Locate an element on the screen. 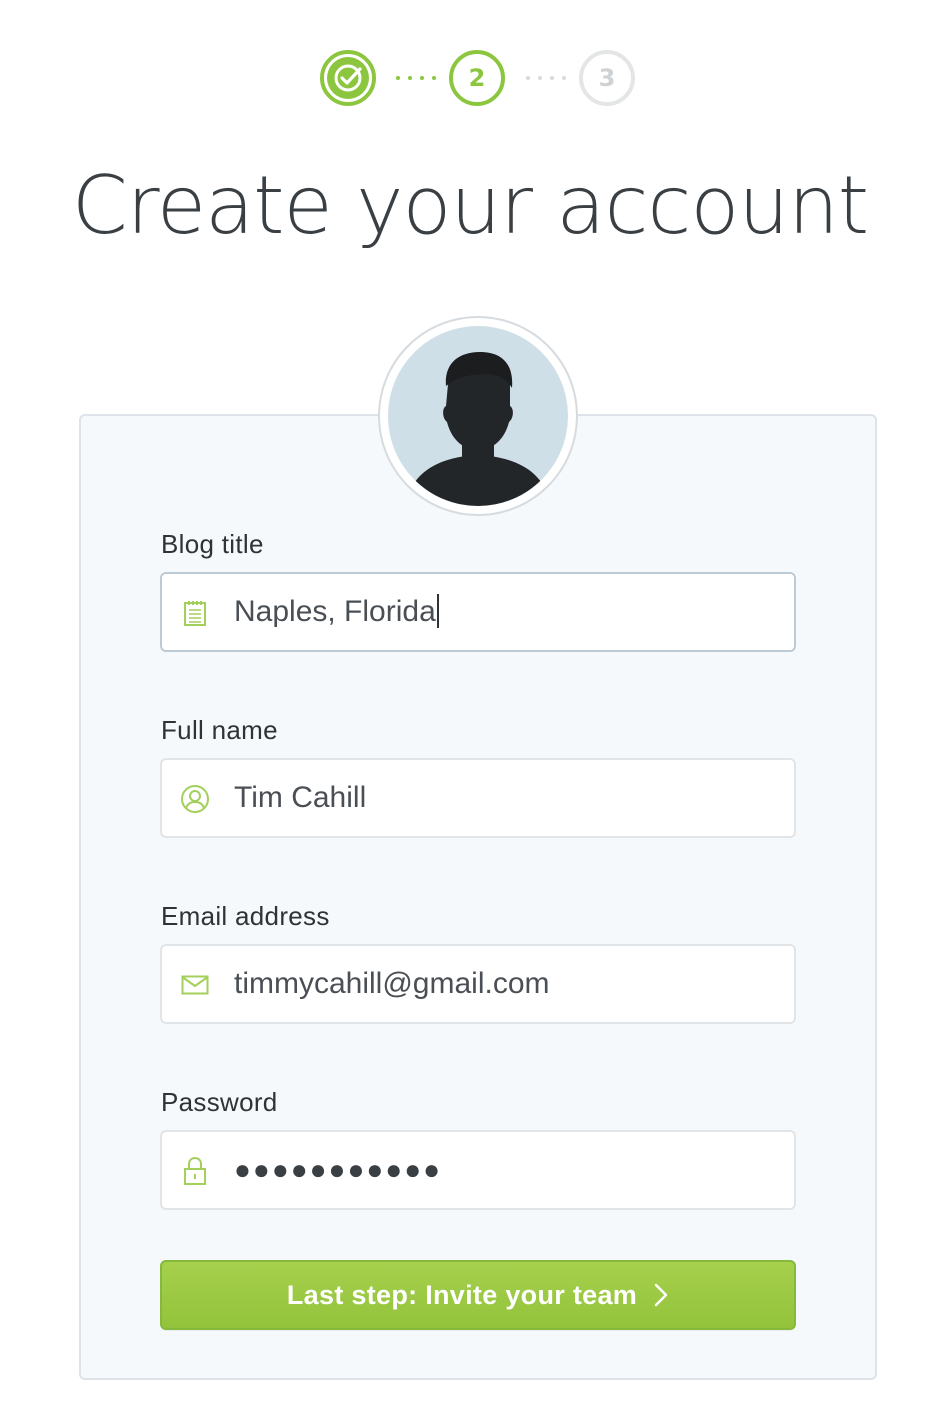 This screenshot has width=940, height=1424. blog-title-value: Naples, Florida is located at coordinates (335, 611).